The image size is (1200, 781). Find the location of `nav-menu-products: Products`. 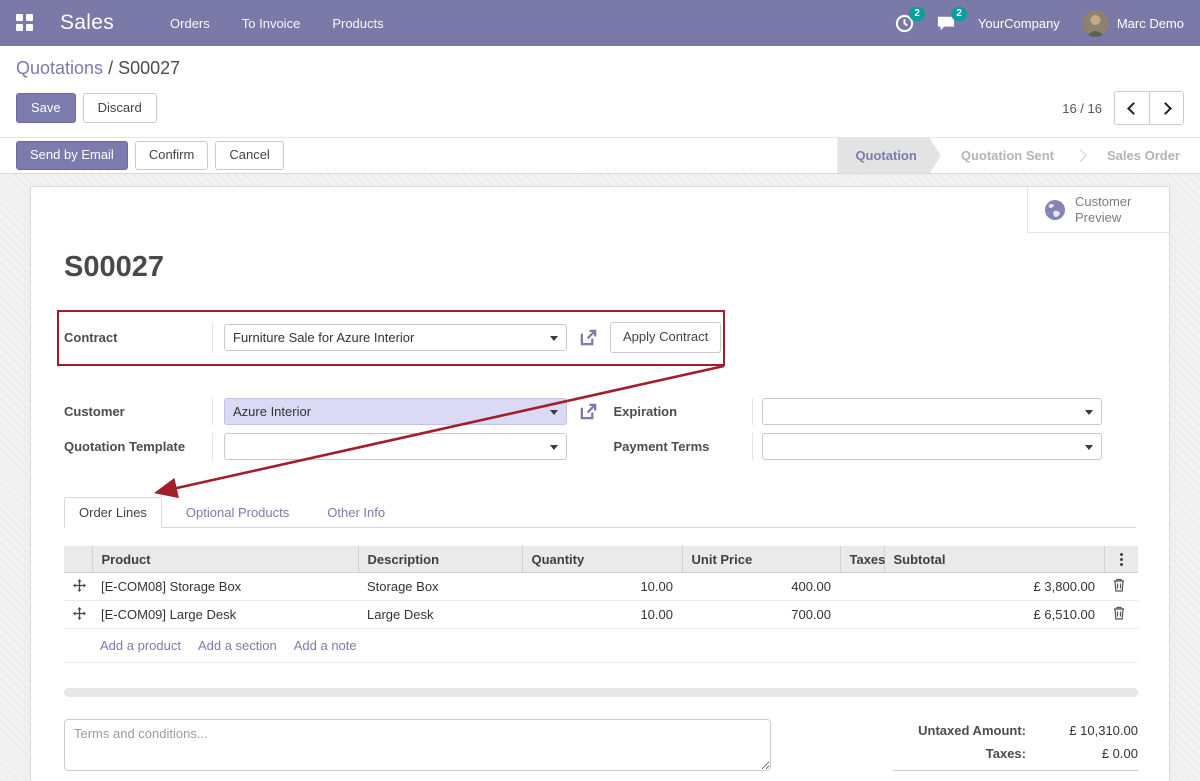

nav-menu-products: Products is located at coordinates (357, 23).